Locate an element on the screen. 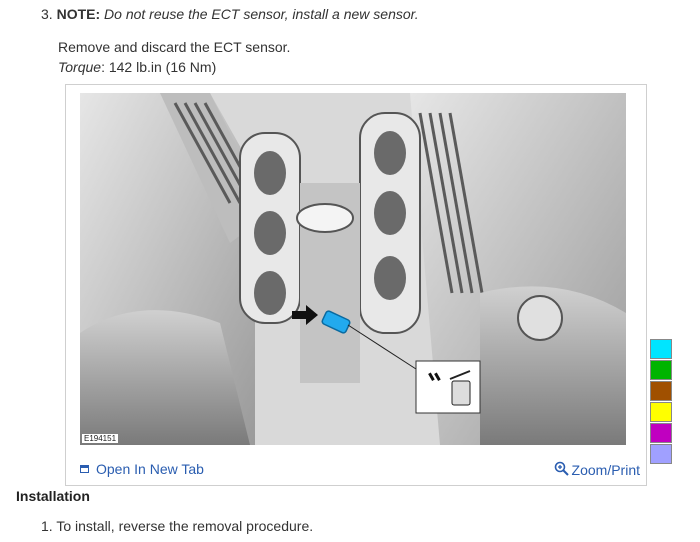 Image resolution: width=700 pixels, height=542 pixels. instruction-text: Remove and discard the ECT sensor. is located at coordinates (174, 47).